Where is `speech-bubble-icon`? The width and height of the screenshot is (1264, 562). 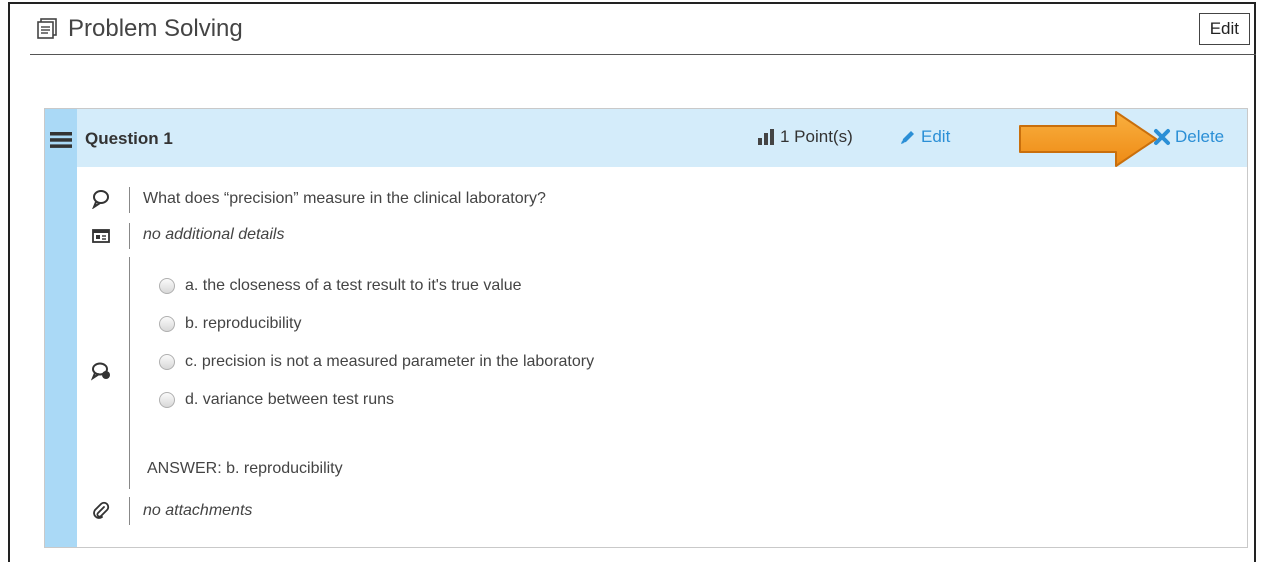
speech-bubble-icon is located at coordinates (100, 199).